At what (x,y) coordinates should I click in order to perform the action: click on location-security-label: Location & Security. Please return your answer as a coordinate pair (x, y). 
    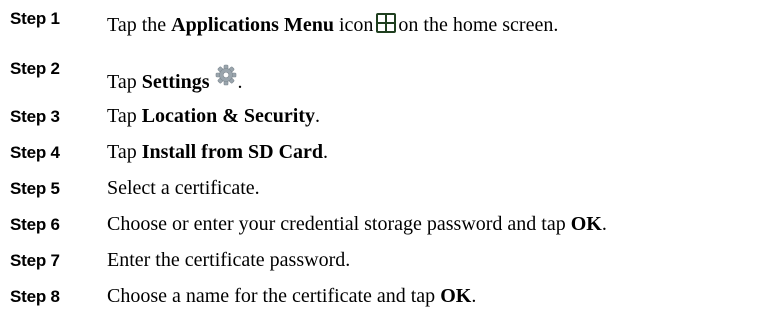
    Looking at the image, I should click on (228, 116).